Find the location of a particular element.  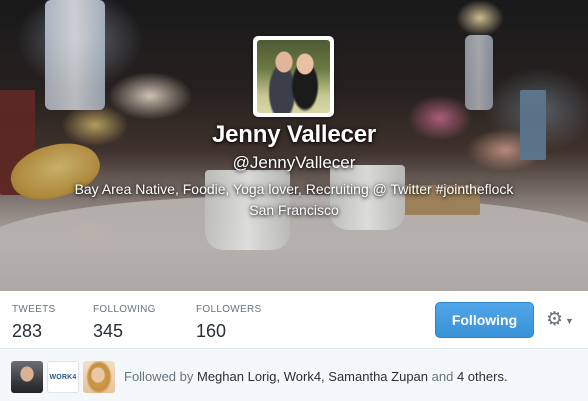

stat-following: FOLLOWING 345 is located at coordinates (124, 323).